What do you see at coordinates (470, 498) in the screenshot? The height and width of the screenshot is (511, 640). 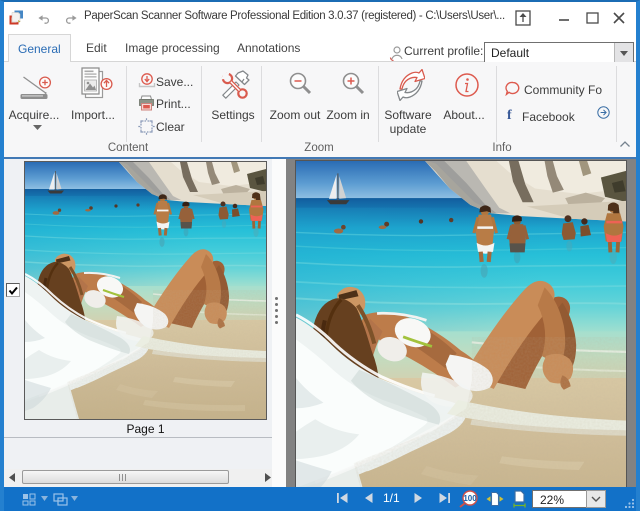 I see `svg-text: 100` at bounding box center [470, 498].